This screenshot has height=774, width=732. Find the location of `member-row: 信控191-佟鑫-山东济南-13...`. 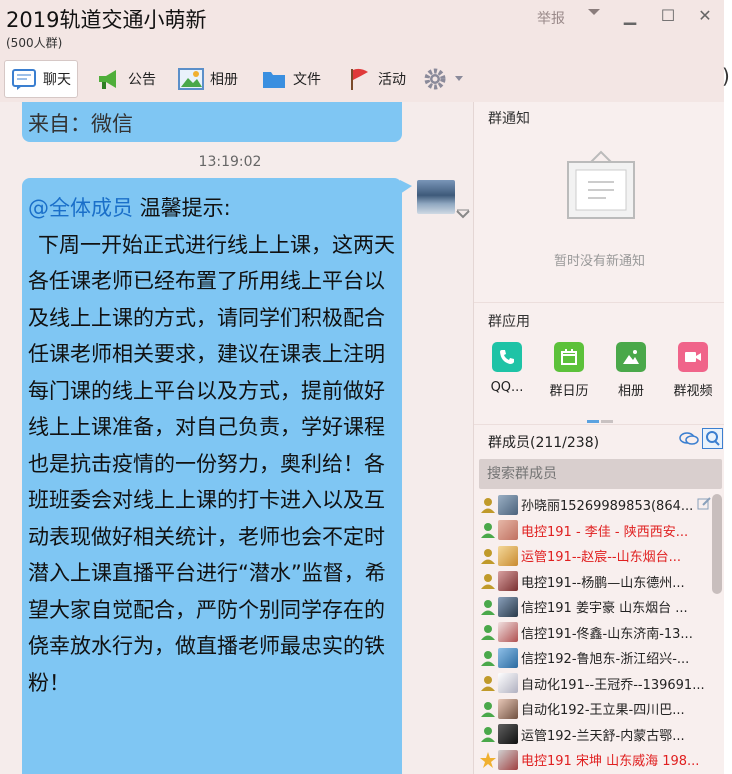

member-row: 信控191-佟鑫-山东济南-13... is located at coordinates (594, 633).